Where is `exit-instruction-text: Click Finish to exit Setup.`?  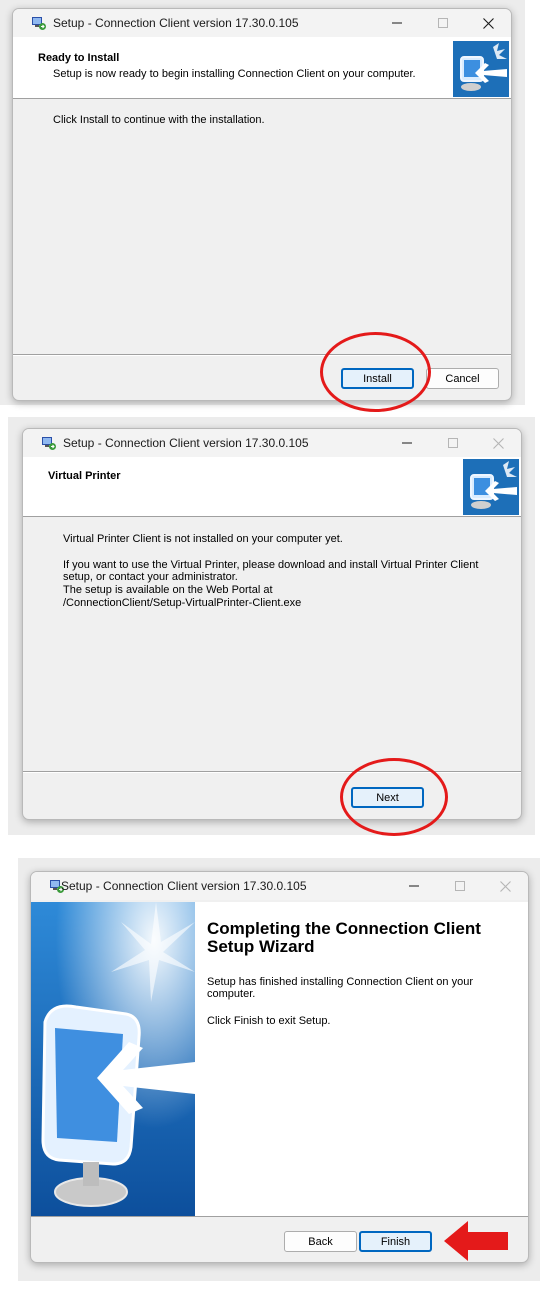
exit-instruction-text: Click Finish to exit Setup. is located at coordinates (269, 1021).